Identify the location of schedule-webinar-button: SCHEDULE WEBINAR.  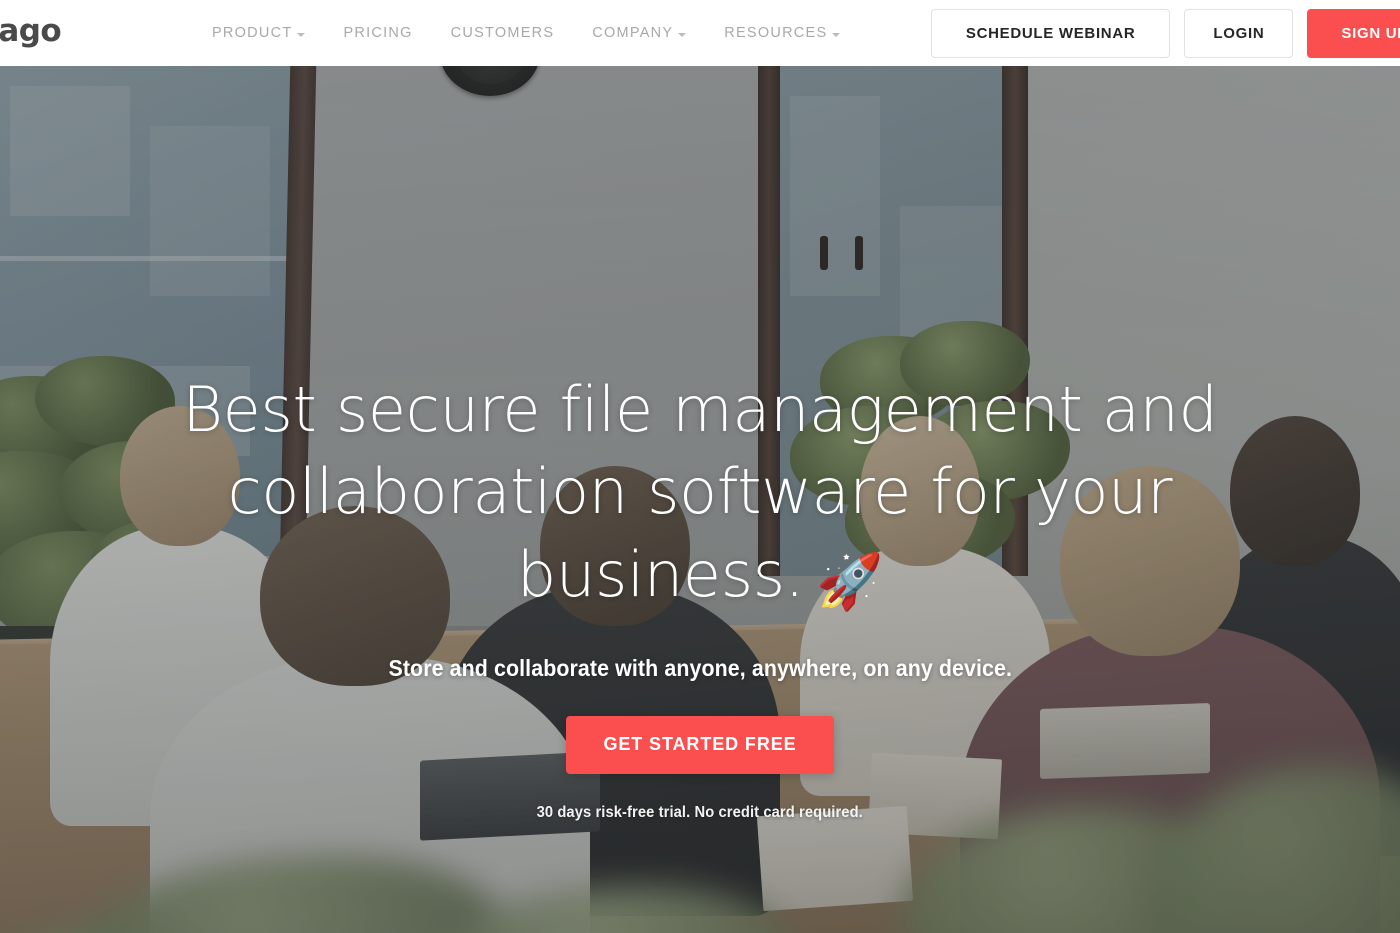
(1050, 33).